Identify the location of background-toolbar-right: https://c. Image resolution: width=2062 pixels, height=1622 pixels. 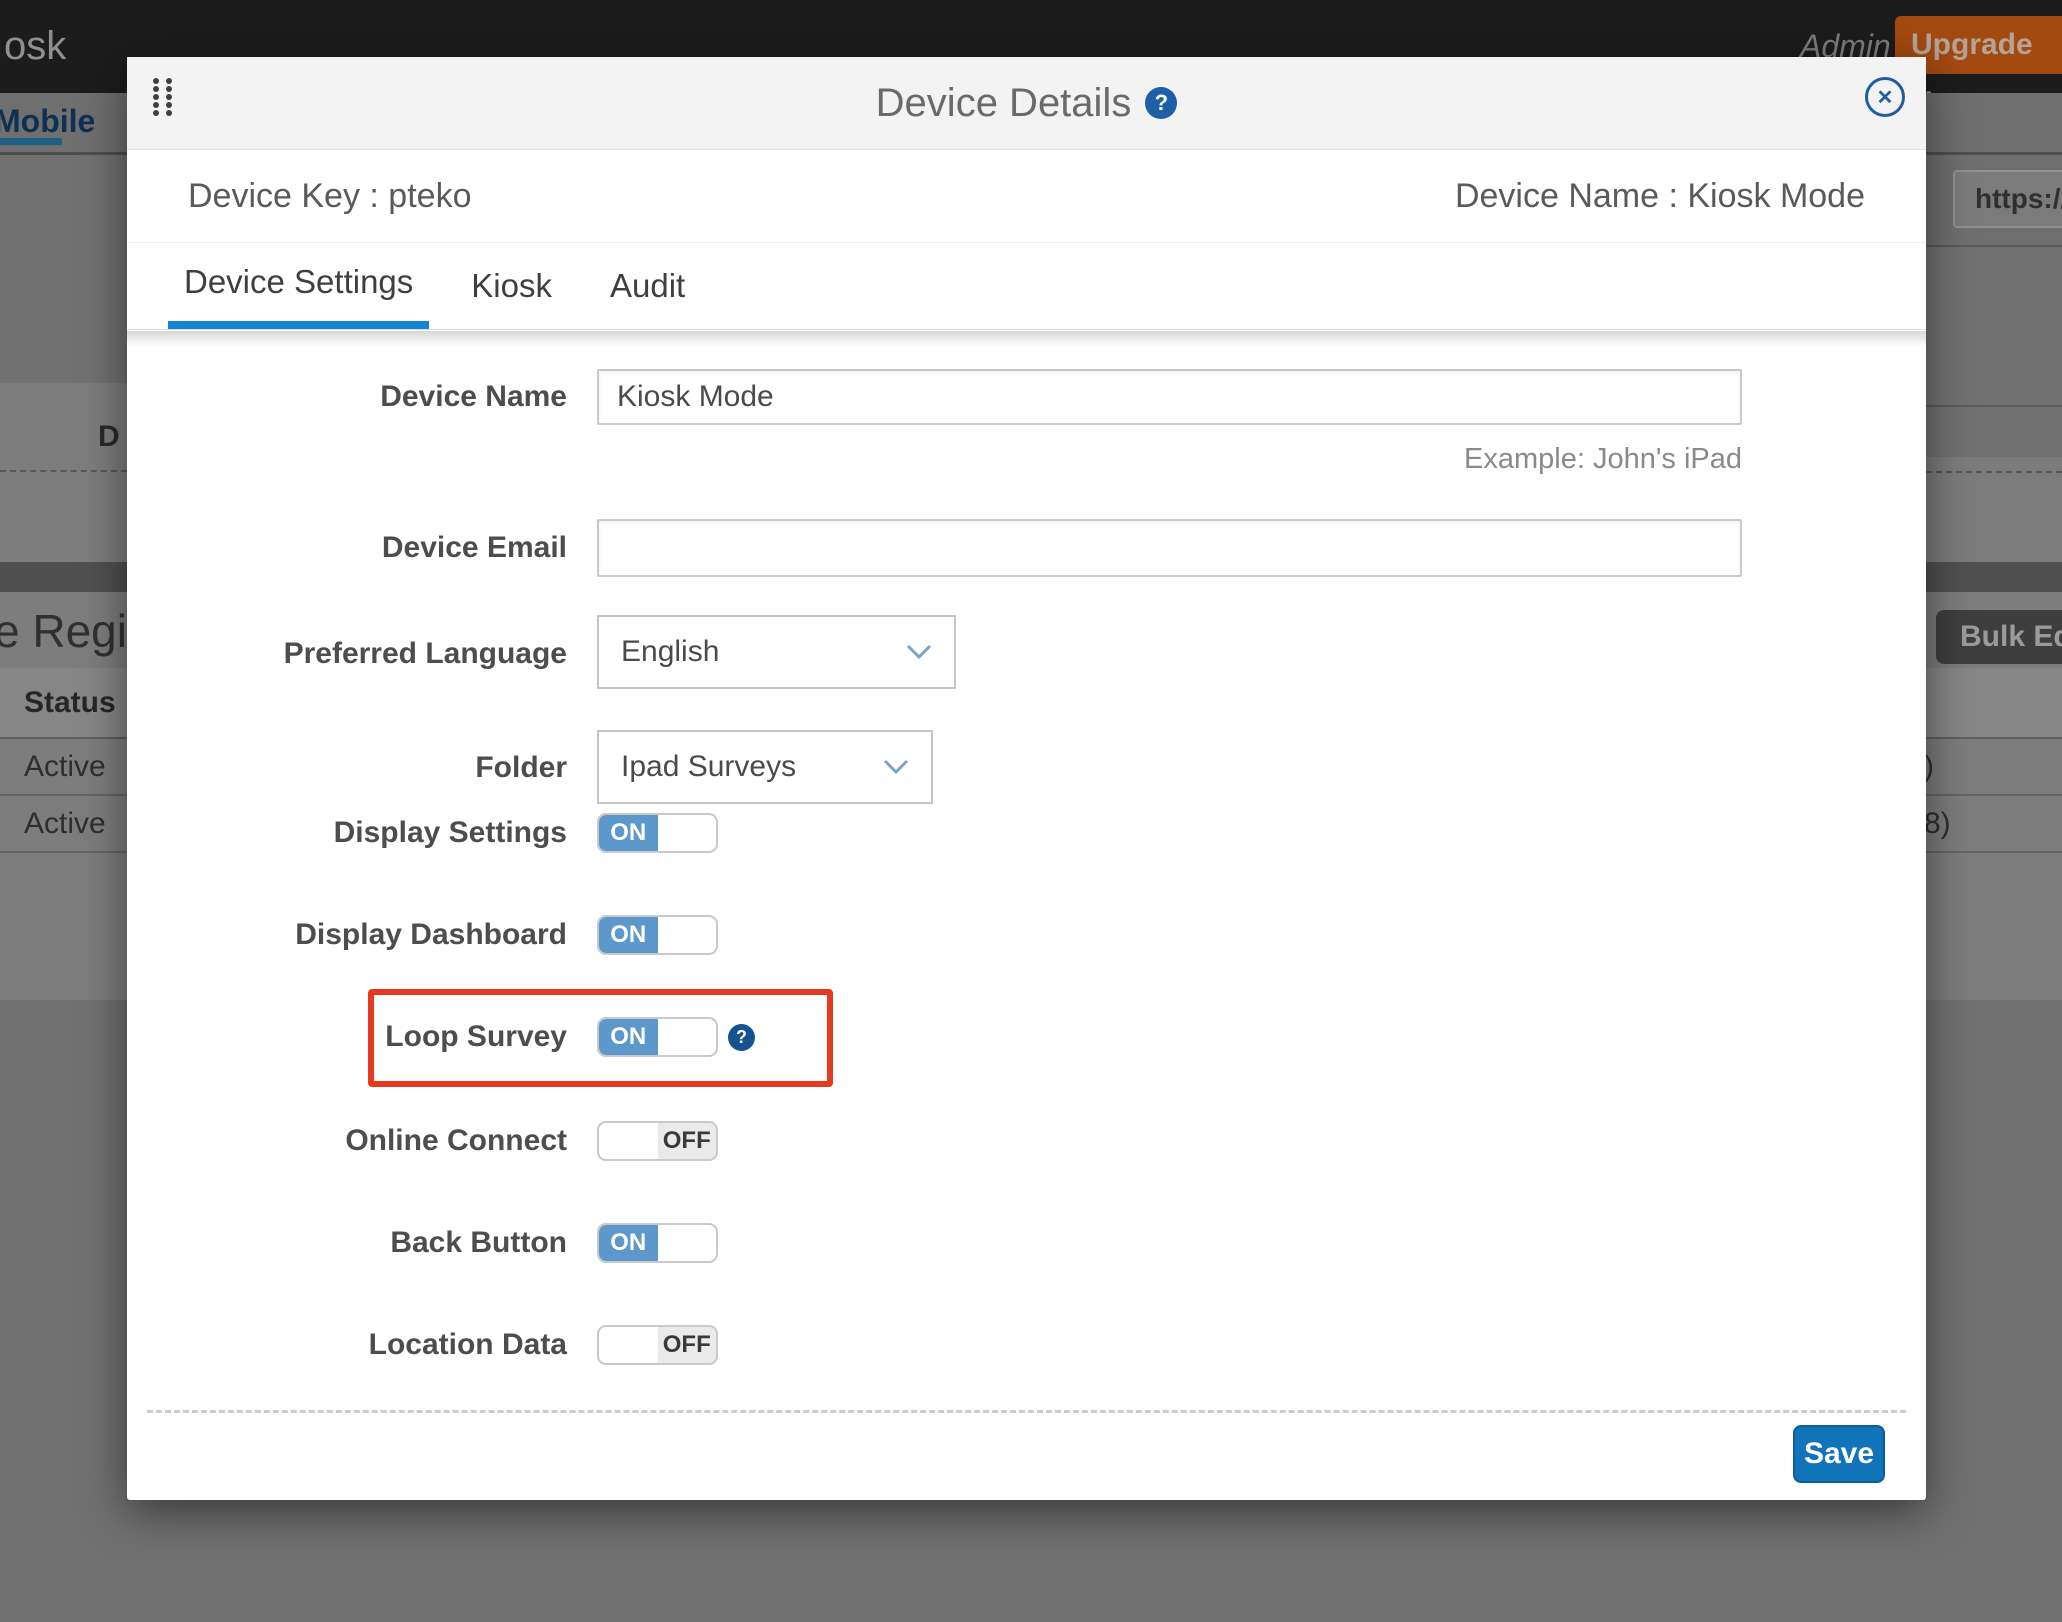
(1994, 201).